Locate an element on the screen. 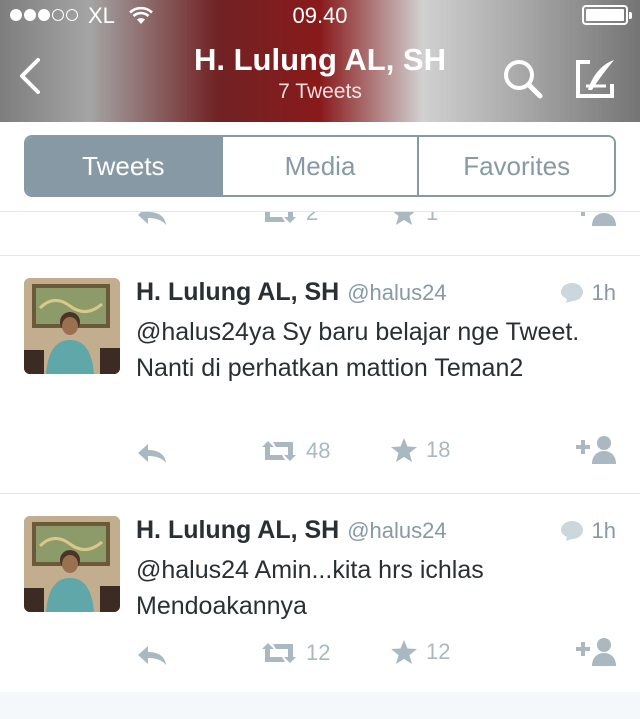 This screenshot has width=640, height=719. compose-icon is located at coordinates (596, 79).